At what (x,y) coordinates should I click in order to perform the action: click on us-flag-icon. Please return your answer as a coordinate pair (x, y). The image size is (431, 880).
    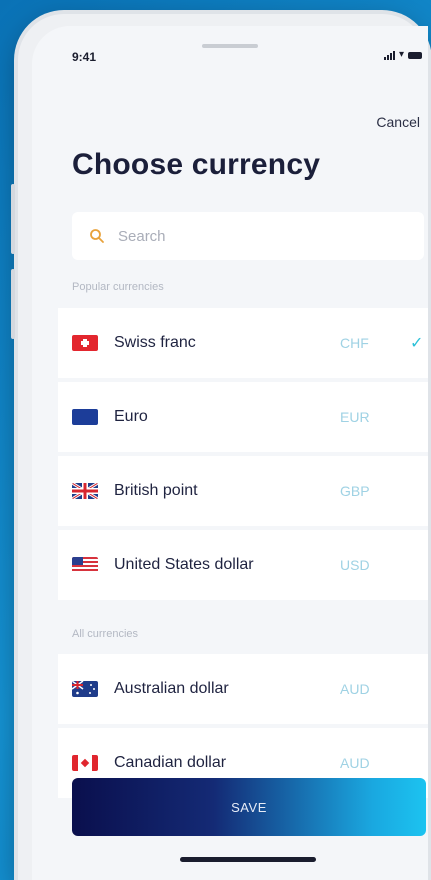
    Looking at the image, I should click on (85, 565).